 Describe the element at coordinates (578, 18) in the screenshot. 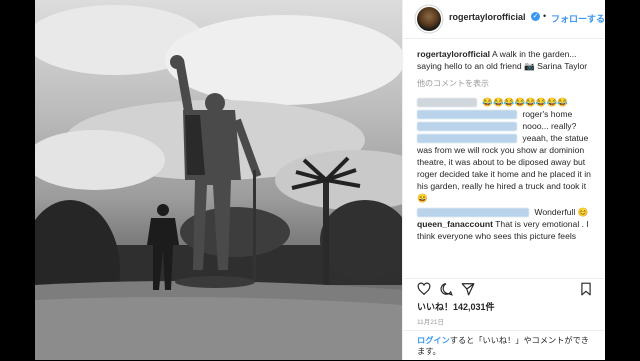

I see `follow-button: フォローする` at that location.